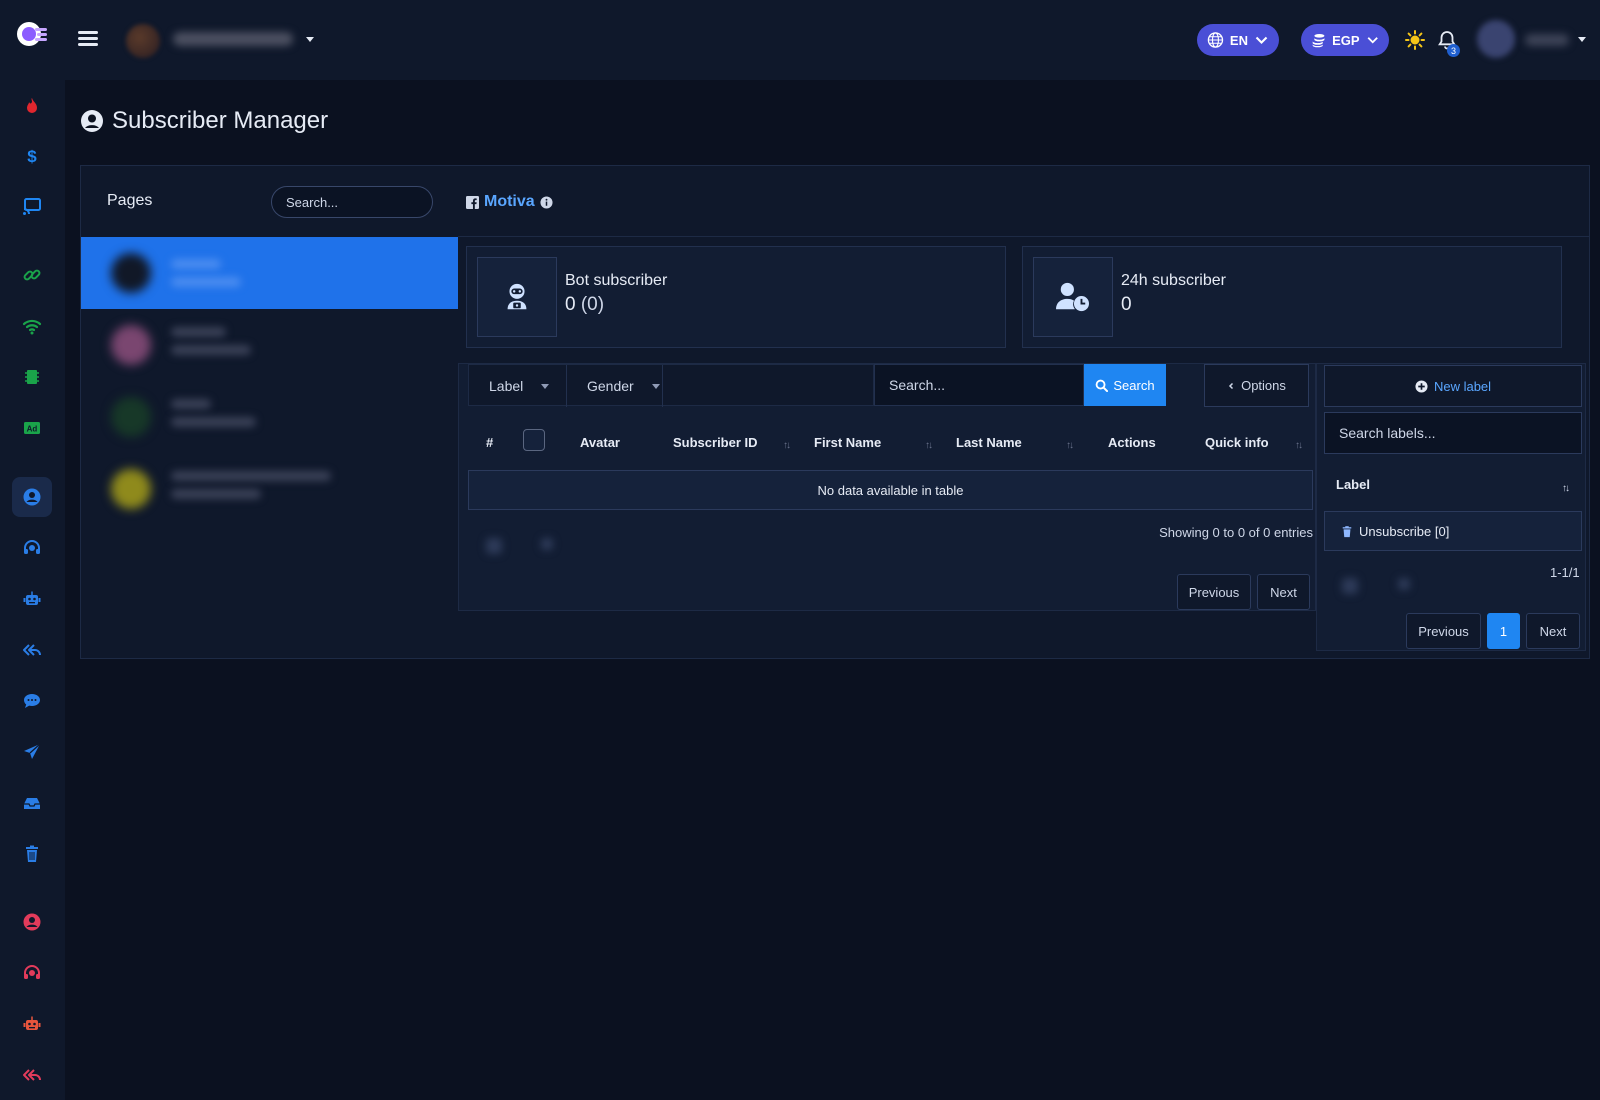 This screenshot has height=1100, width=1600. What do you see at coordinates (832, 40) in the screenshot?
I see `top-bar: EN EGP 3` at bounding box center [832, 40].